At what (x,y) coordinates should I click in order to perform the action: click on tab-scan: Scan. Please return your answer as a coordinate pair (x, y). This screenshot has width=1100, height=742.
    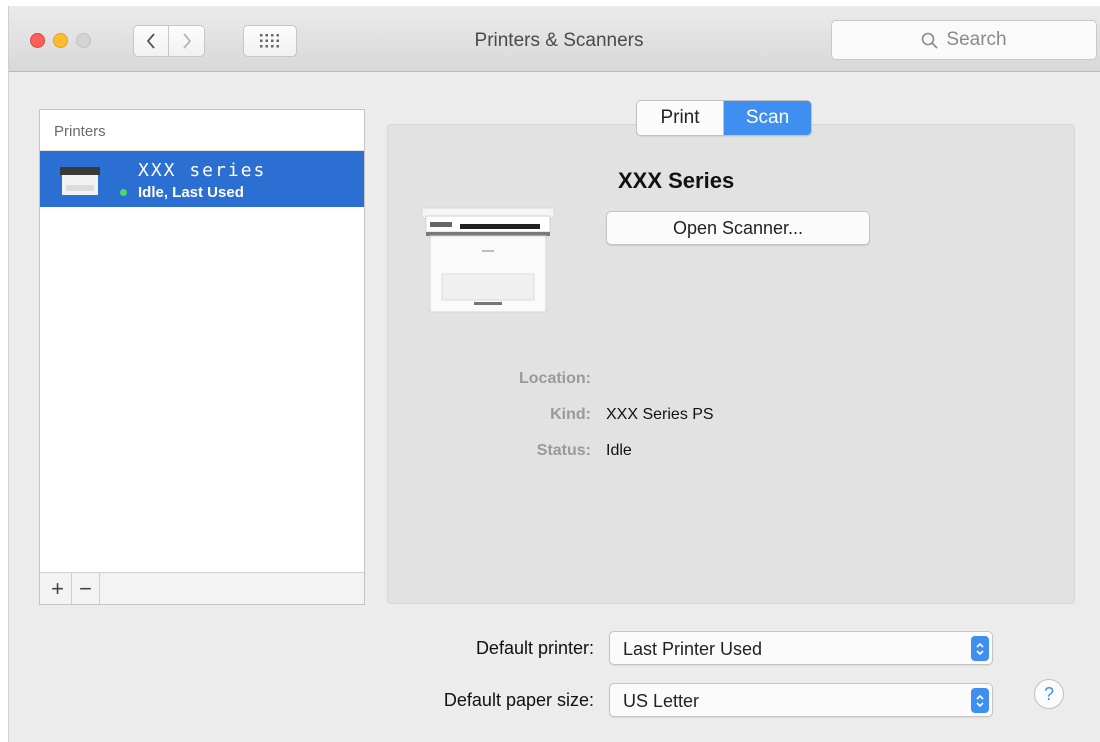
    Looking at the image, I should click on (767, 118).